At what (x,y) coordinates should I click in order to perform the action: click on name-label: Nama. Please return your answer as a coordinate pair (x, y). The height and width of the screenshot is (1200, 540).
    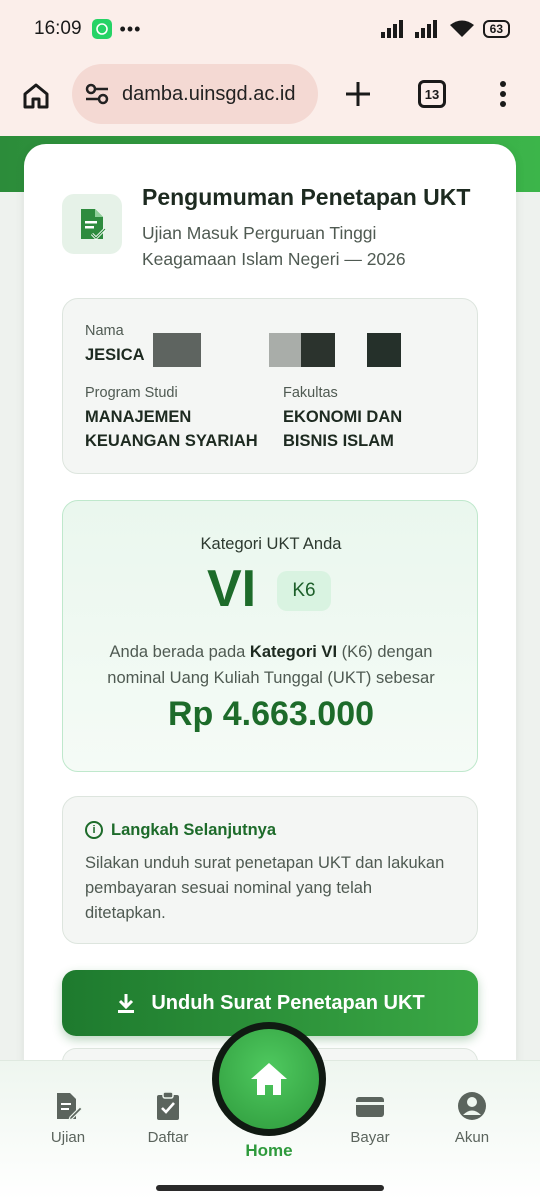
    Looking at the image, I should click on (104, 331).